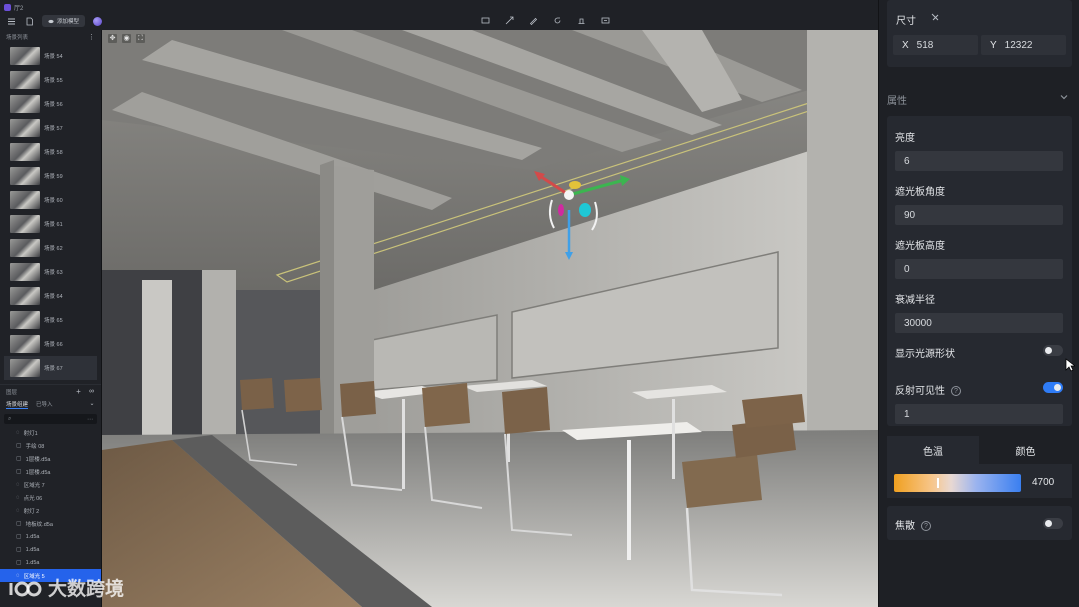  Describe the element at coordinates (50, 344) in the screenshot. I see `scene-item: 场景 66` at that location.